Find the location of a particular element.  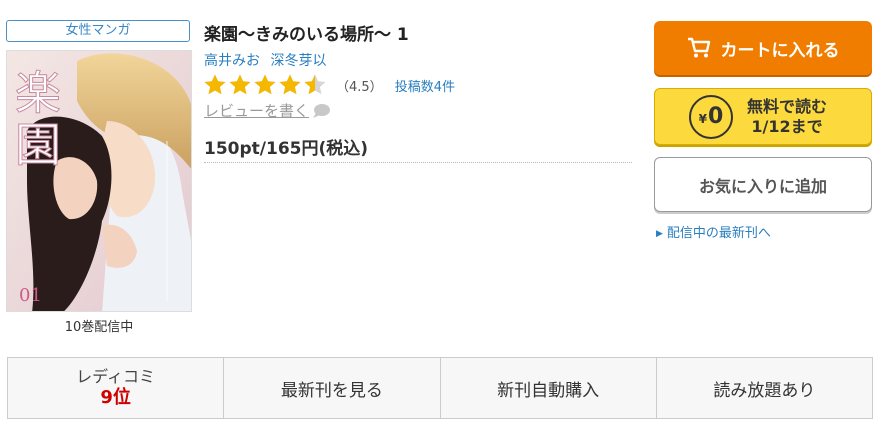

volumes-available-caption: 10巻配信中 is located at coordinates (99, 327).